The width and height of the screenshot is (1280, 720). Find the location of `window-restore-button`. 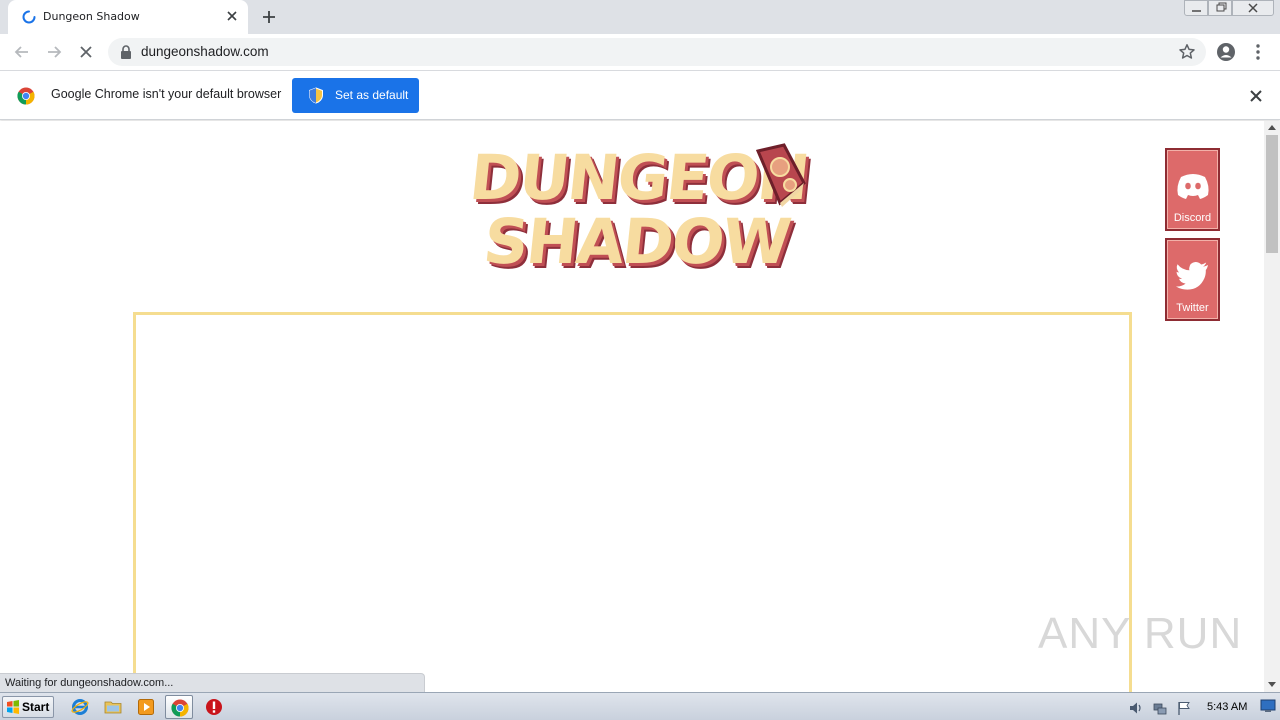

window-restore-button is located at coordinates (1220, 8).